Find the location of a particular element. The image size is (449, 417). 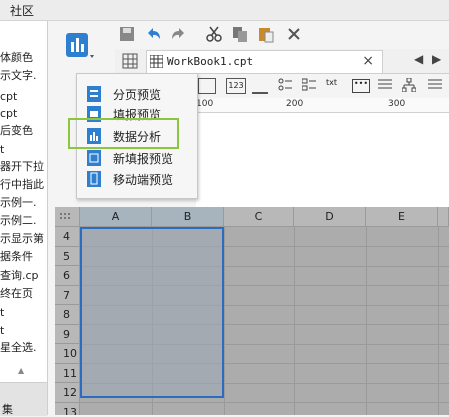

highlight-box is located at coordinates (123, 133).